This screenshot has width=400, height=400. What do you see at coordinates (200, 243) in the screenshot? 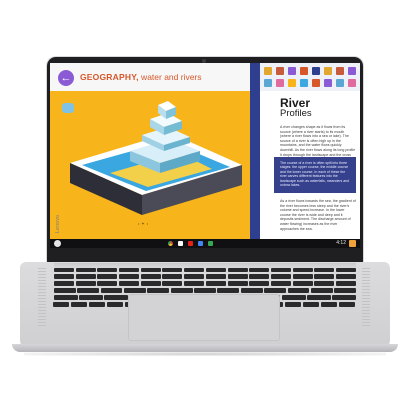
I see `files-icon` at bounding box center [200, 243].